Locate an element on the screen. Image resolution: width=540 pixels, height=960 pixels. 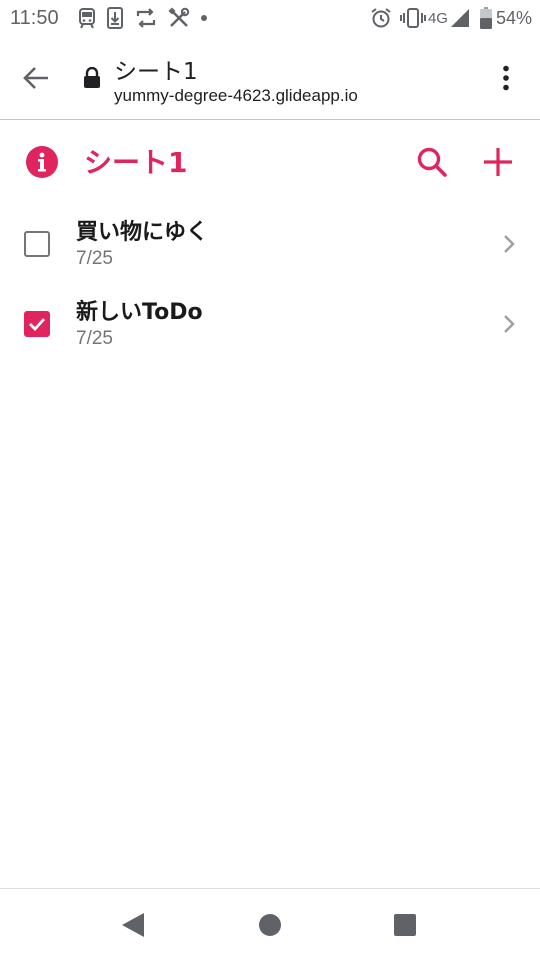
status-bar: 11:50 4G 54% is located at coordinates (270, 18).